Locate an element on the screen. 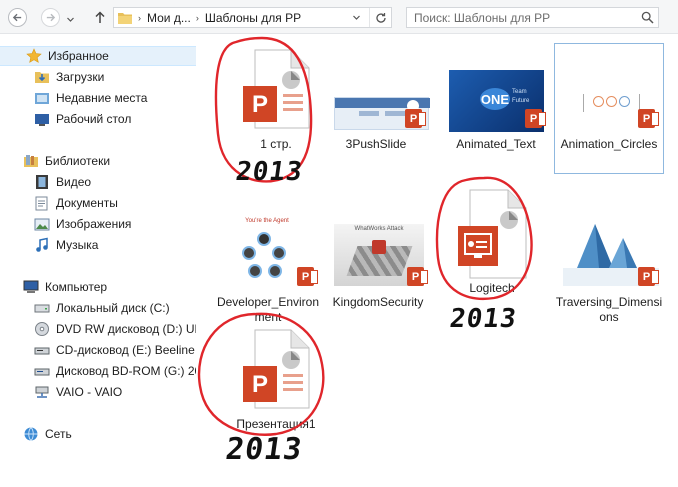 This screenshot has height=487, width=678. refresh-icon is located at coordinates (380, 17).